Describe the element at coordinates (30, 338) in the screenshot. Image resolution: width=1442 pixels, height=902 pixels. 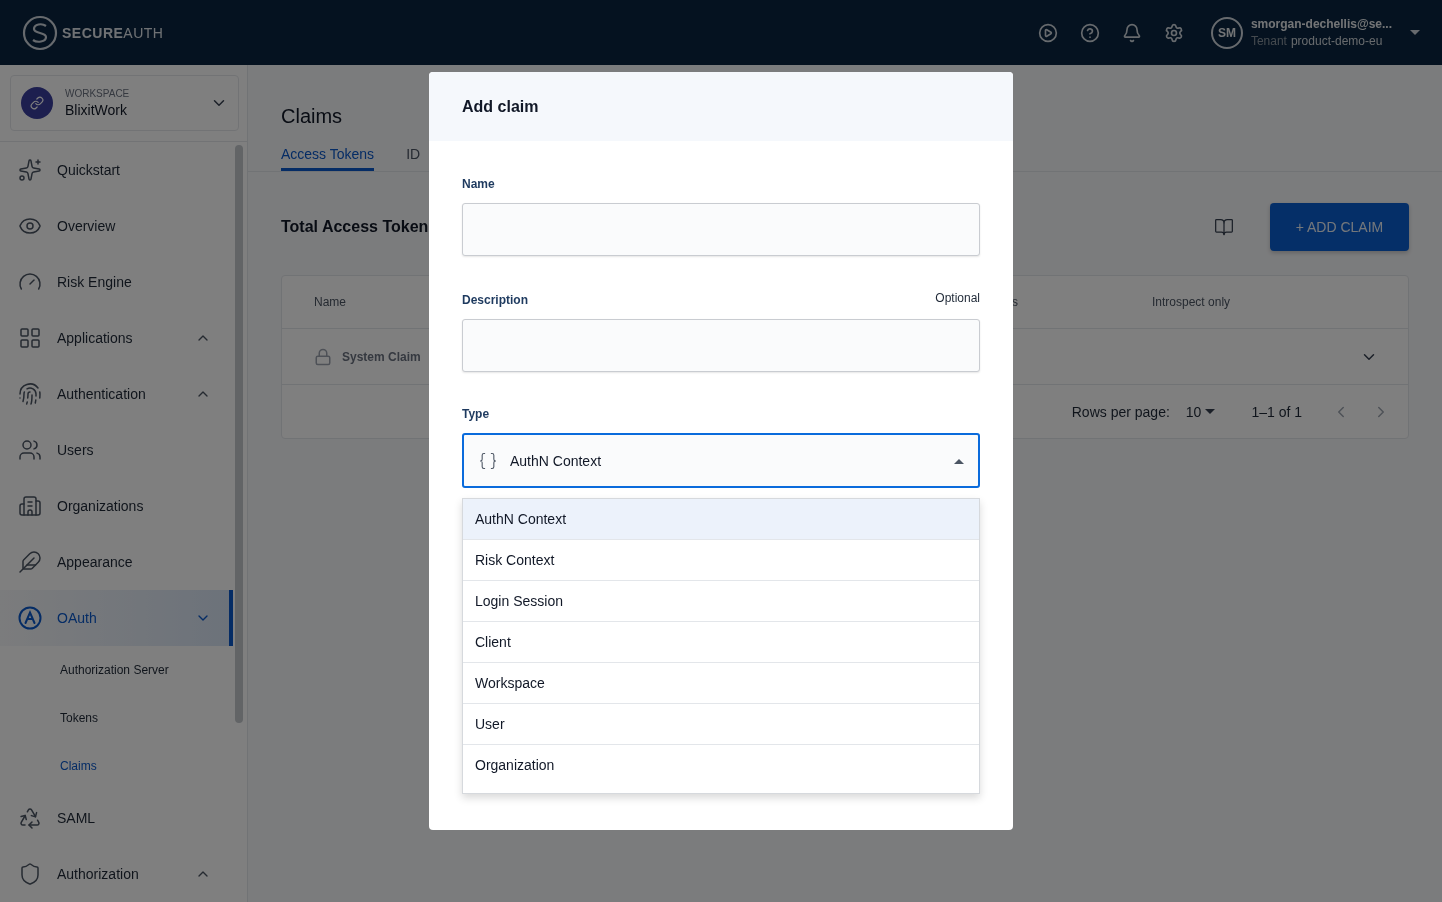
I see `grid-icon` at that location.